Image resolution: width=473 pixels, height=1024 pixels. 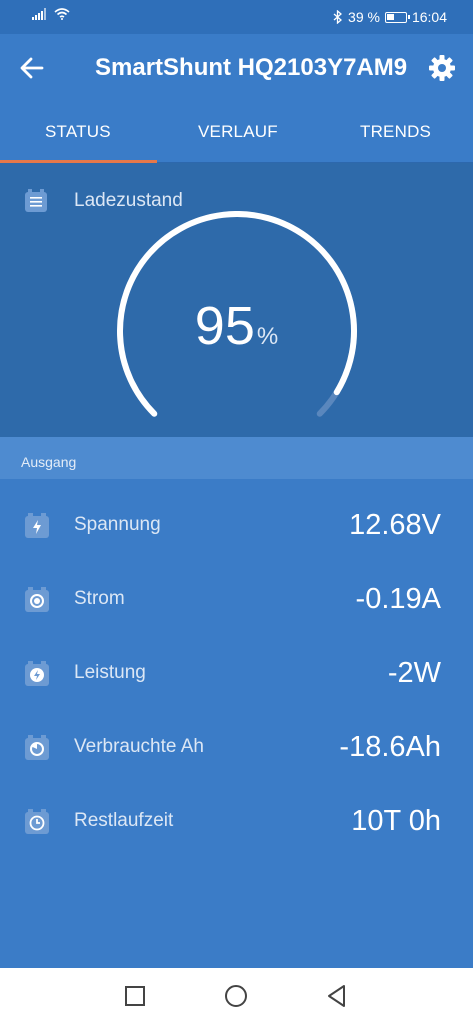 I want to click on reading-row-remaining-time: Restlaufzeit 10T 0h, so click(x=236, y=812).